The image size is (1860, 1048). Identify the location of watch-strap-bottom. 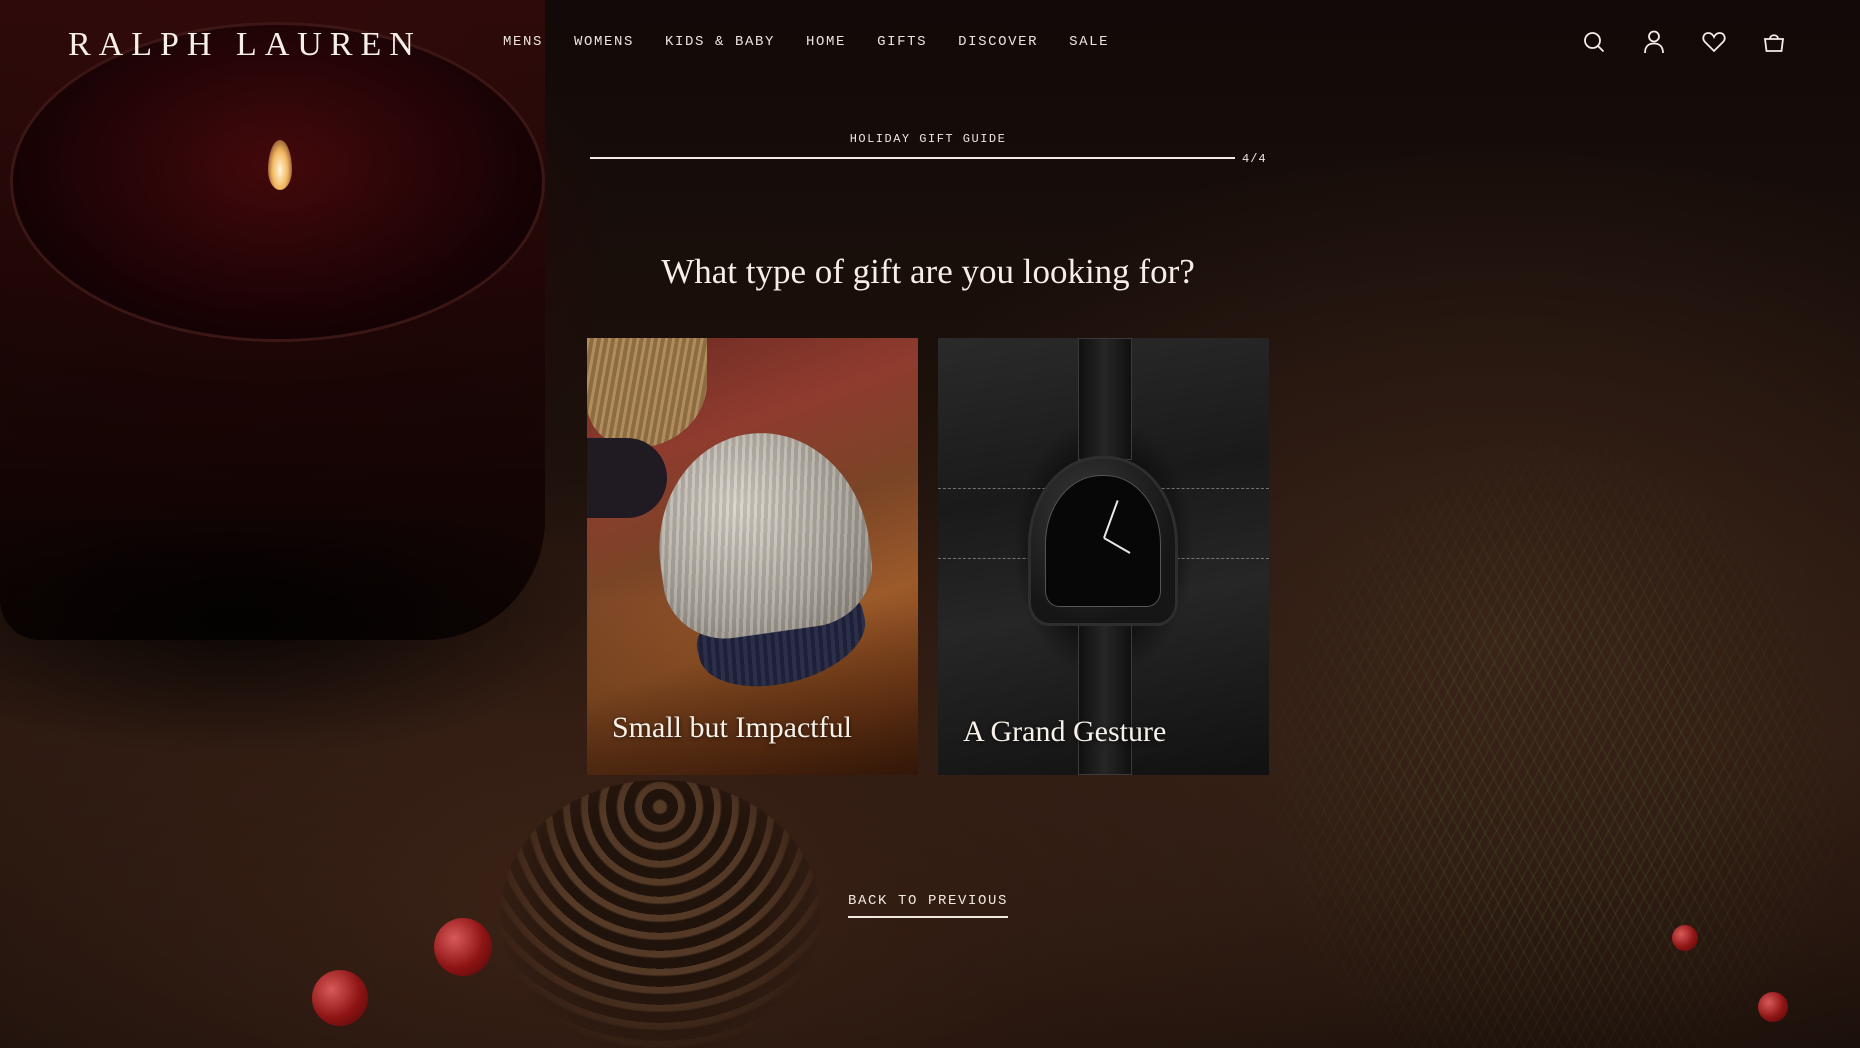
(1105, 697).